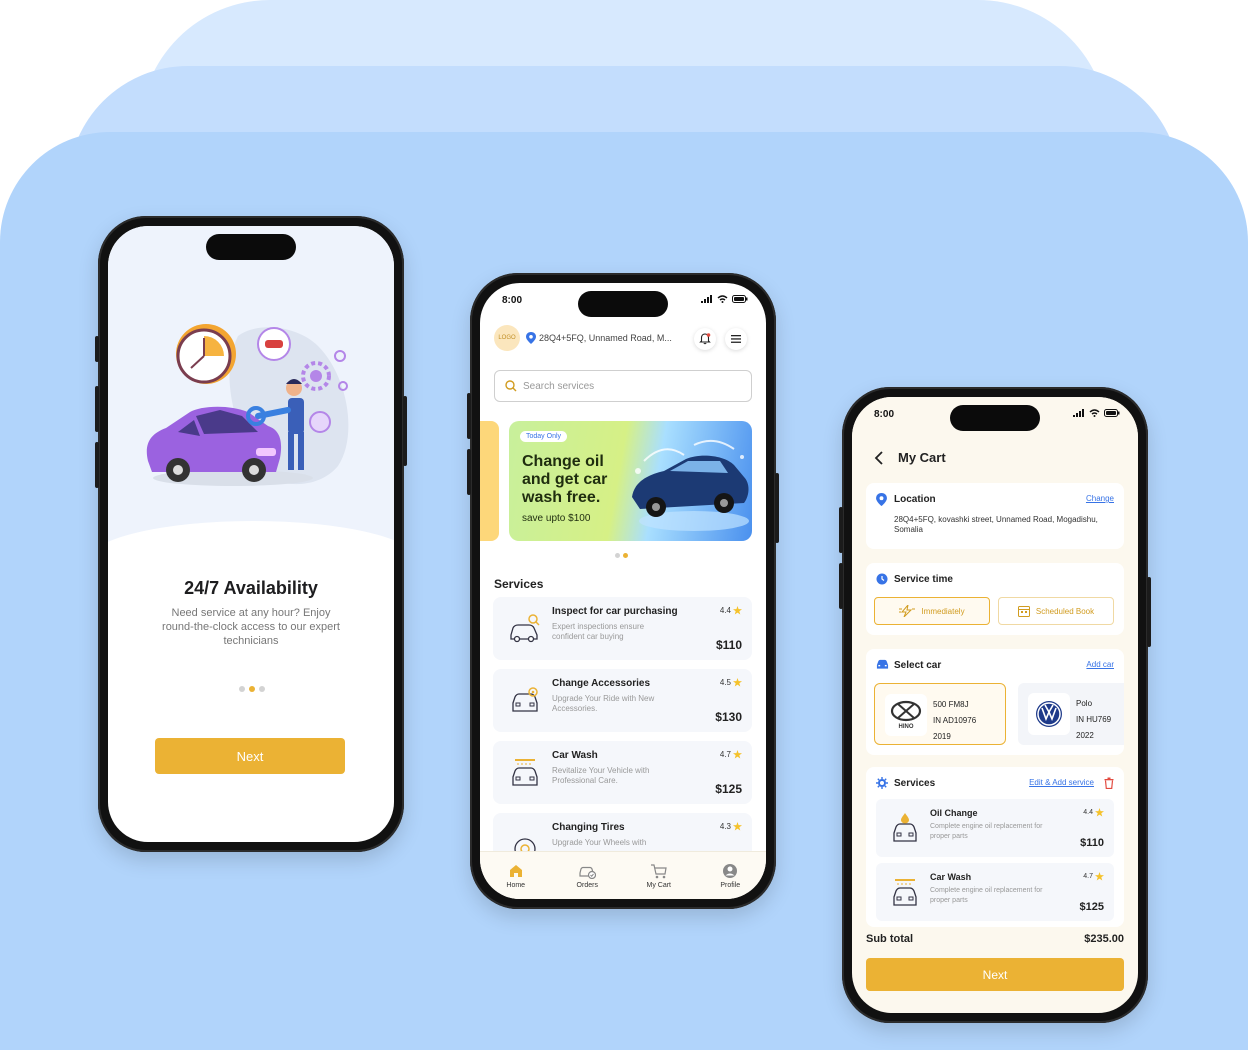  Describe the element at coordinates (1085, 735) in the screenshot. I see `car-year: 2022` at that location.